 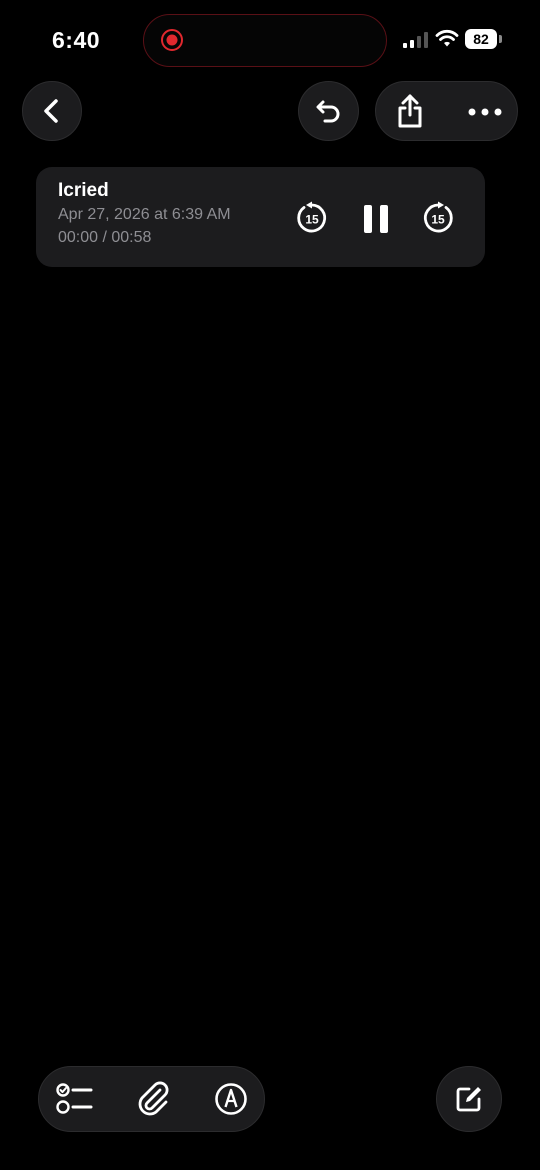 I want to click on undo-icon, so click(x=327, y=111).